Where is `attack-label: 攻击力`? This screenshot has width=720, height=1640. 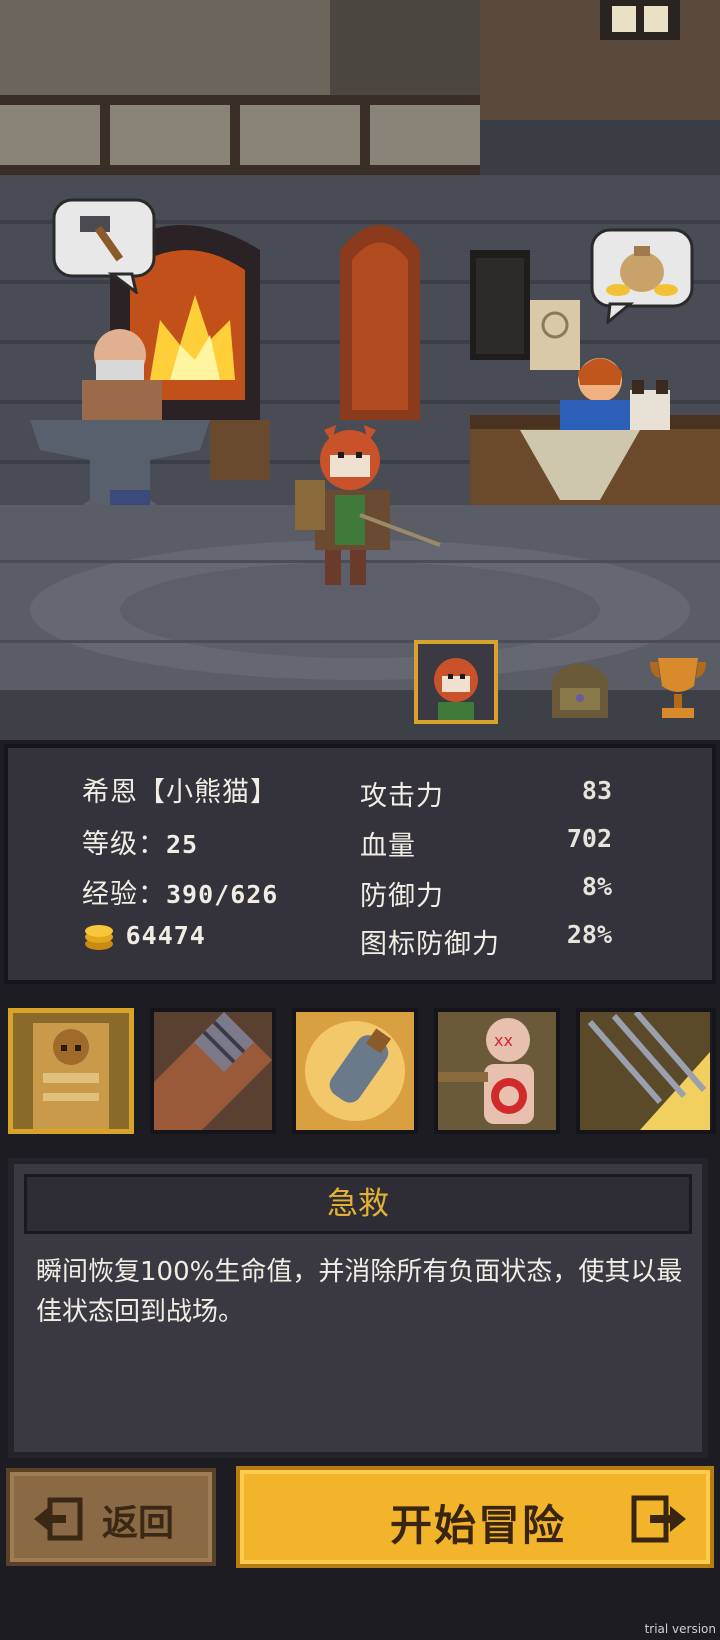
attack-label: 攻击力 is located at coordinates (402, 796).